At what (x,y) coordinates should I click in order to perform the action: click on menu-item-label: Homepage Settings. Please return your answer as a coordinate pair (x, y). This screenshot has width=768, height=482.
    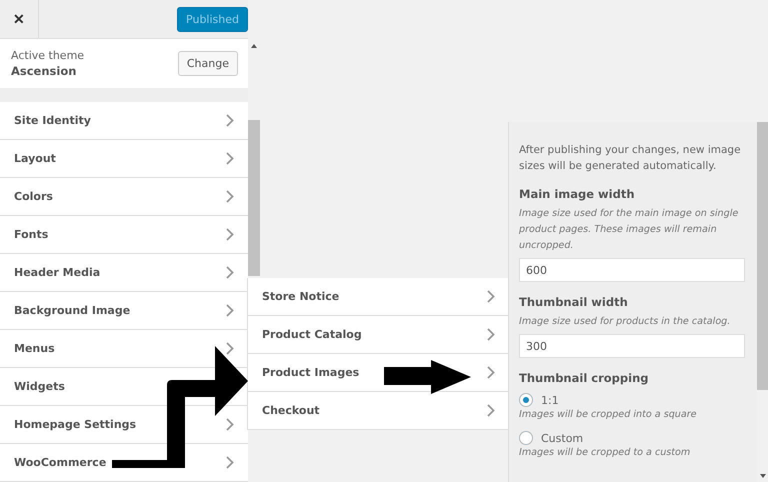
    Looking at the image, I should click on (75, 424).